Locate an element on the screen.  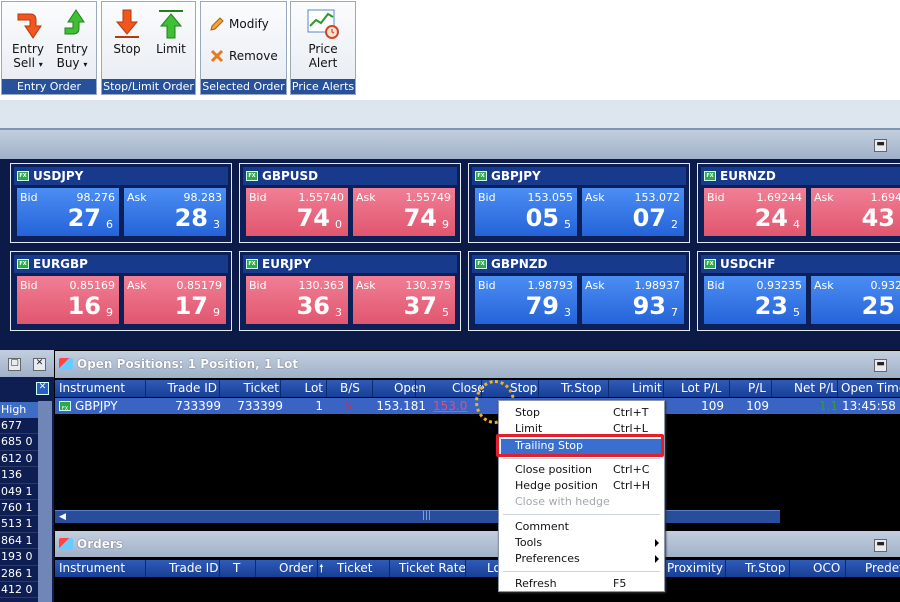
bid-price-button: Bid 98.276 27 6 is located at coordinates (68, 212).